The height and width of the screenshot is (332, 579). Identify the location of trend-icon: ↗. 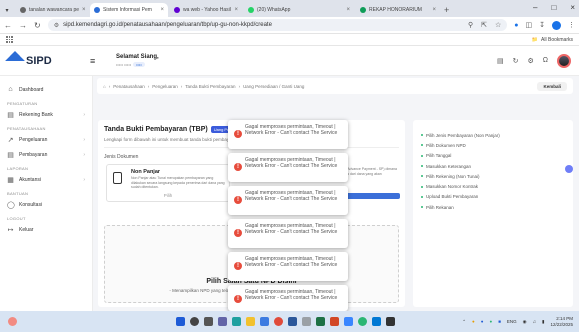
(10, 140).